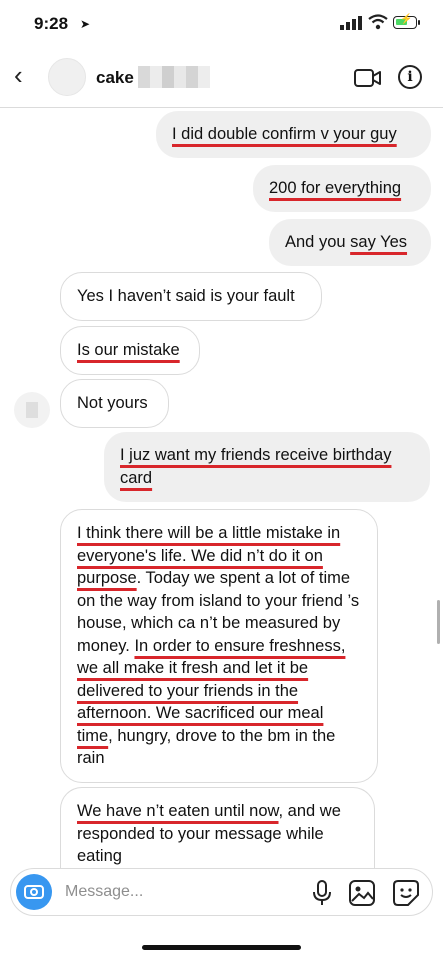 The width and height of the screenshot is (443, 960). What do you see at coordinates (186, 296) in the screenshot?
I see `message-text: Yes I haven’t said is your fault` at bounding box center [186, 296].